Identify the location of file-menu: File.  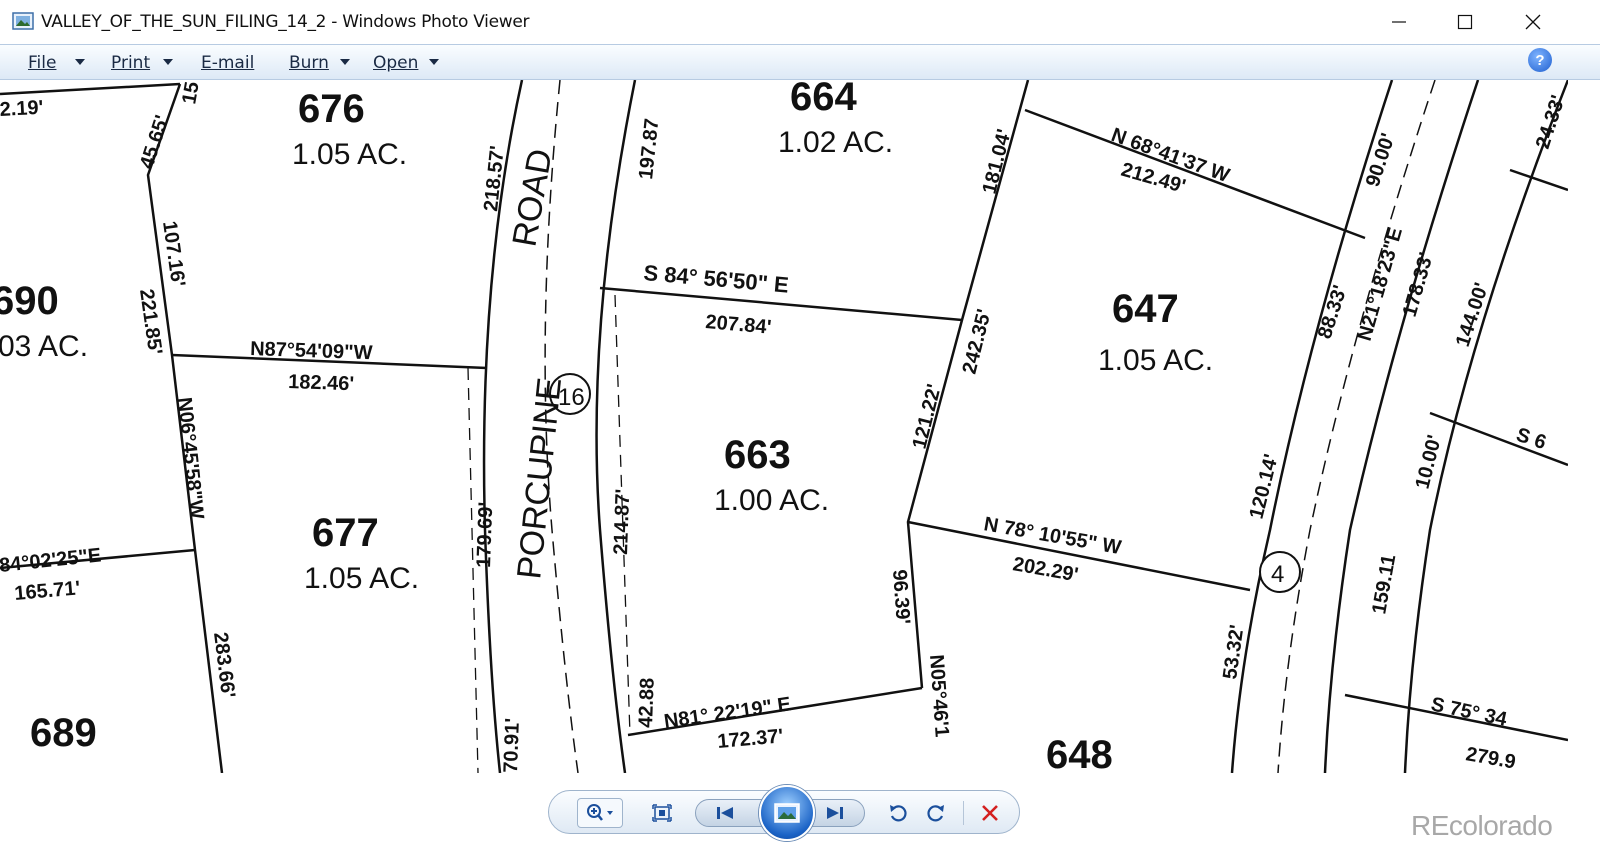
(42, 63).